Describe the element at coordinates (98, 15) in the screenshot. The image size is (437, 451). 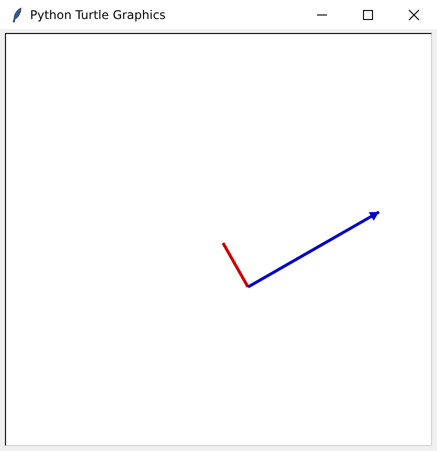
I see `window-title: Python Turtle Graphics` at that location.